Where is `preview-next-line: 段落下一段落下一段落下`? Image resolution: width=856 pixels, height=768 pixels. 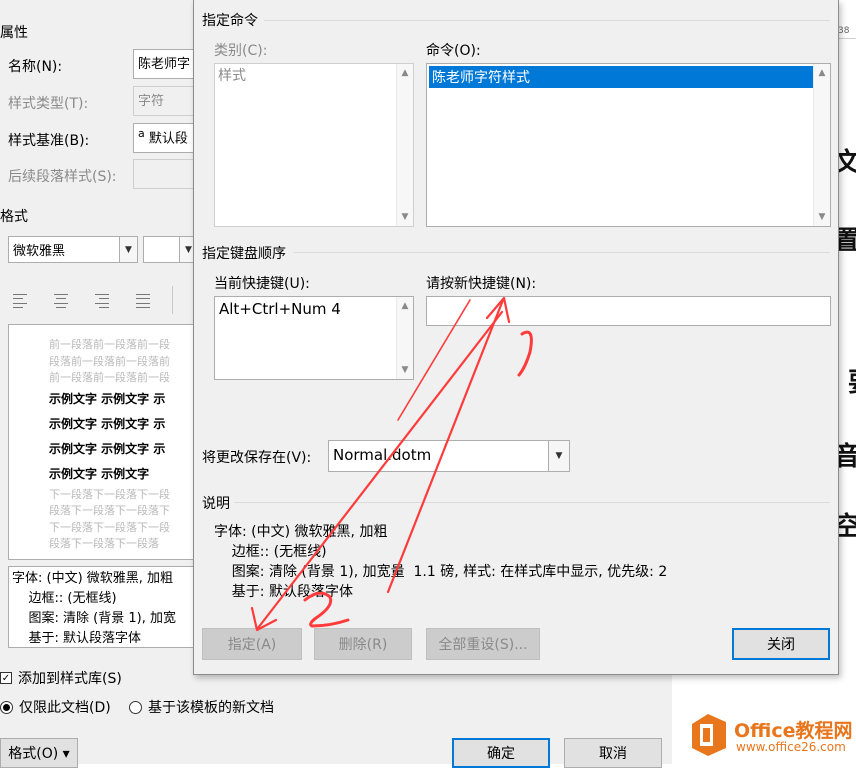 preview-next-line: 段落下一段落下一段落下 is located at coordinates (109, 510).